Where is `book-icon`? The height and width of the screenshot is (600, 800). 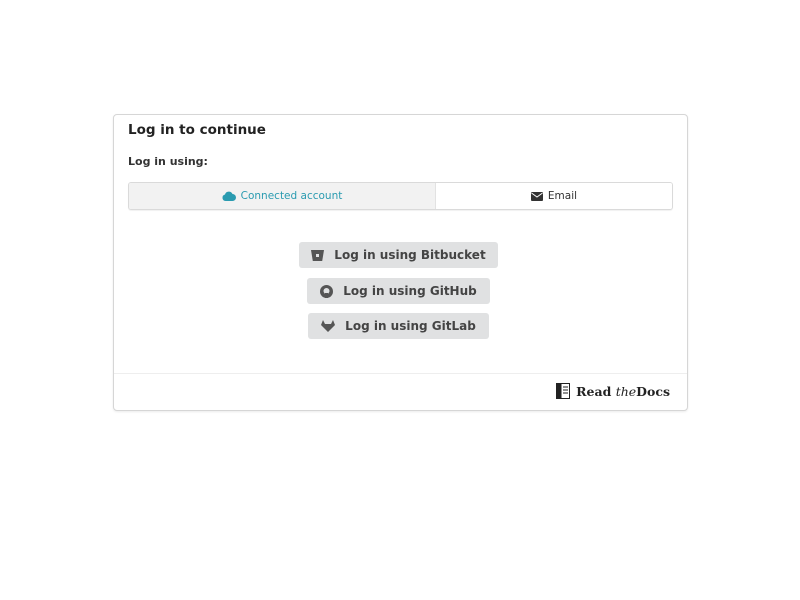 book-icon is located at coordinates (563, 391).